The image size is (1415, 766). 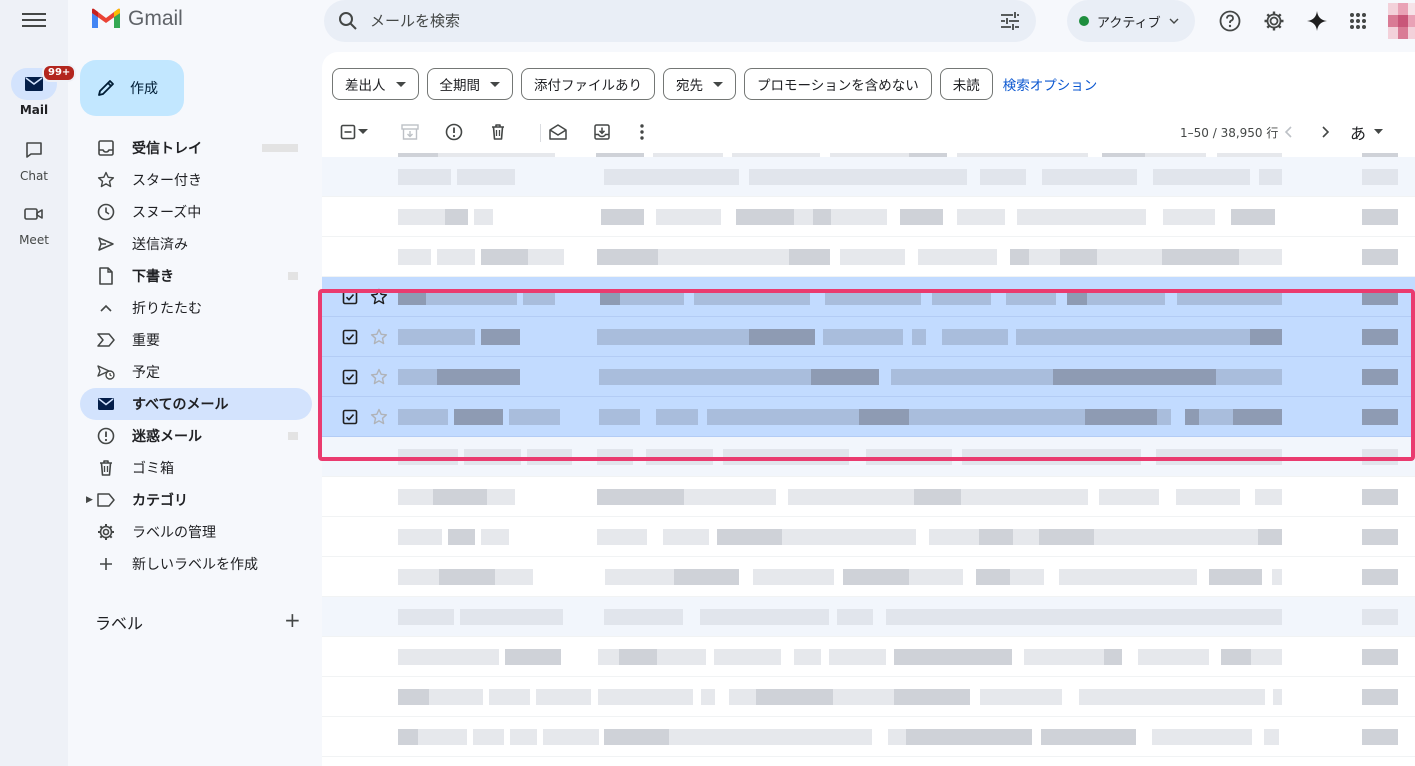 I want to click on rail-item-mail: 99+ Mail, so click(x=38, y=90).